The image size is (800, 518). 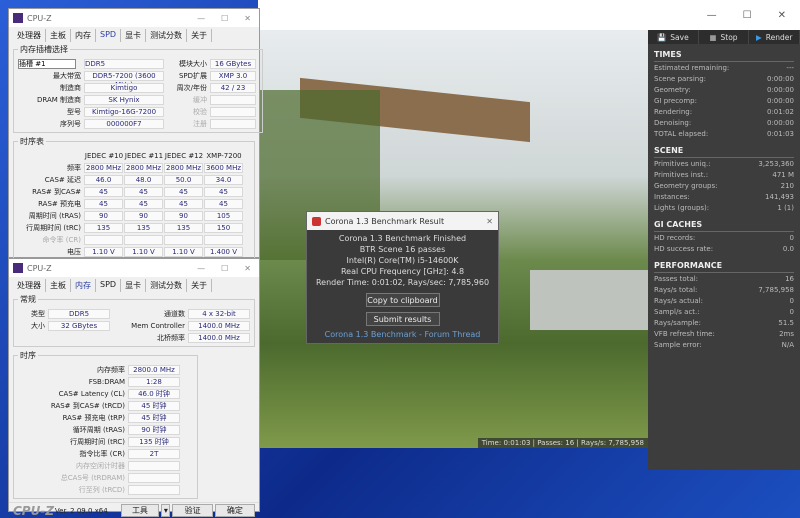 I want to click on section-title: GI CACHES, so click(x=724, y=225).